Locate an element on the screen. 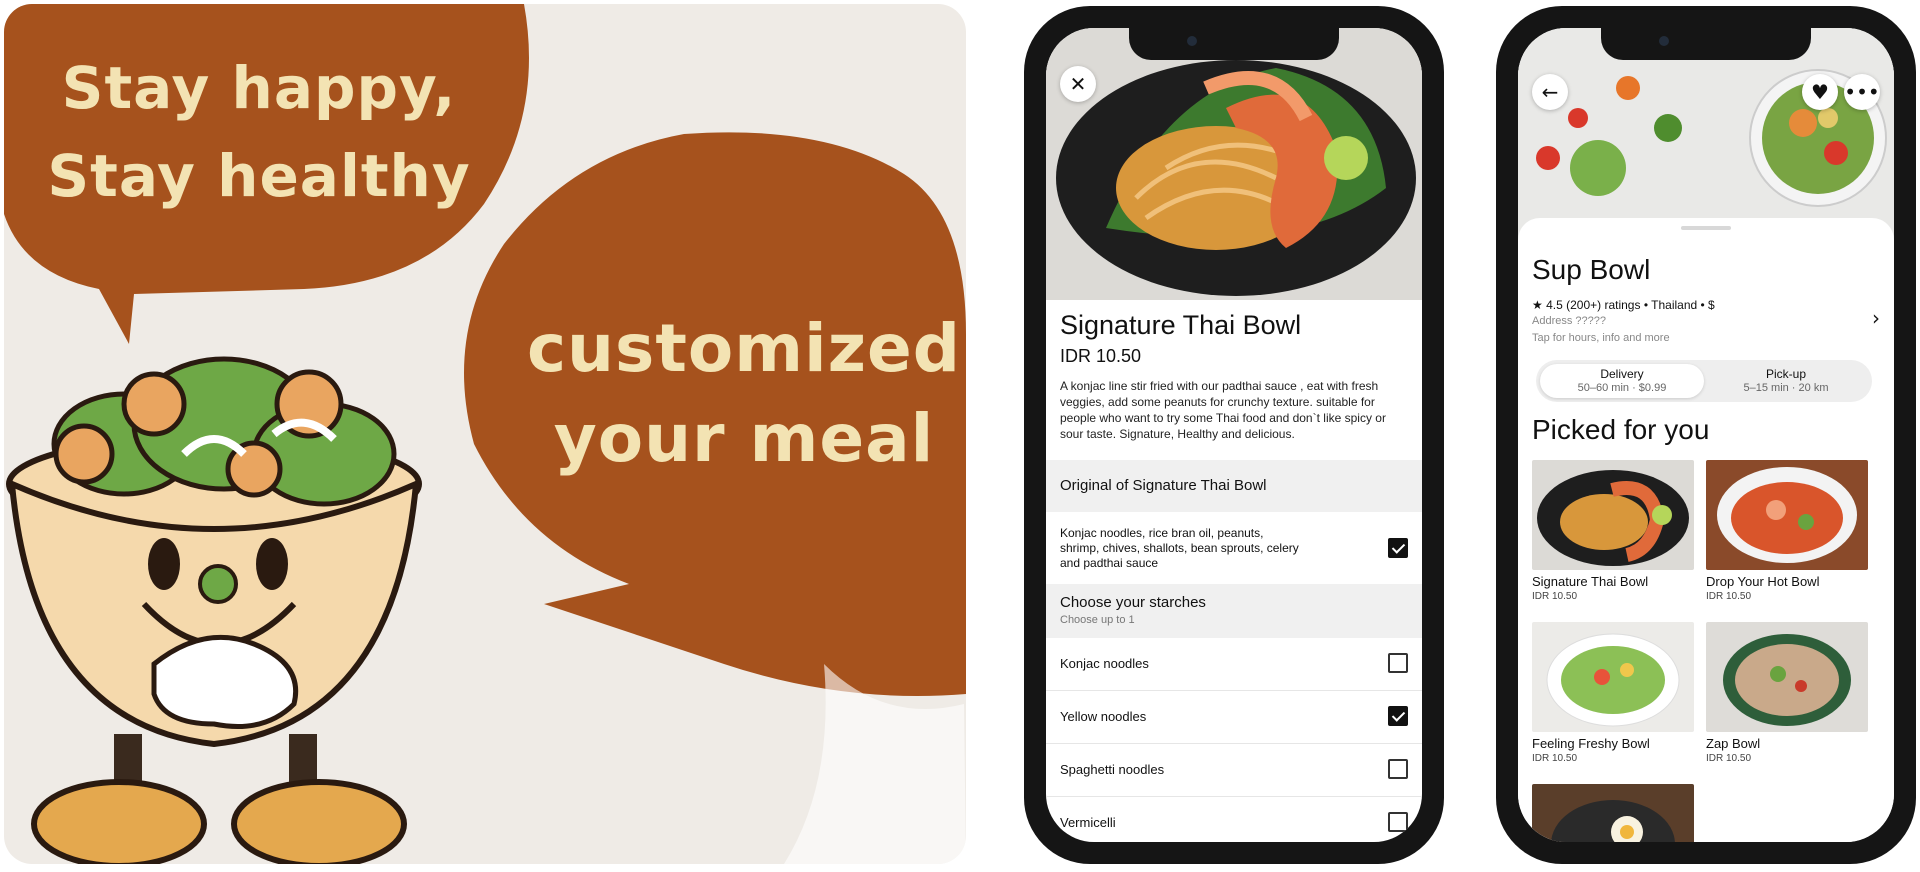 This screenshot has height=872, width=1920. poster-line-4: your meal is located at coordinates (744, 438).